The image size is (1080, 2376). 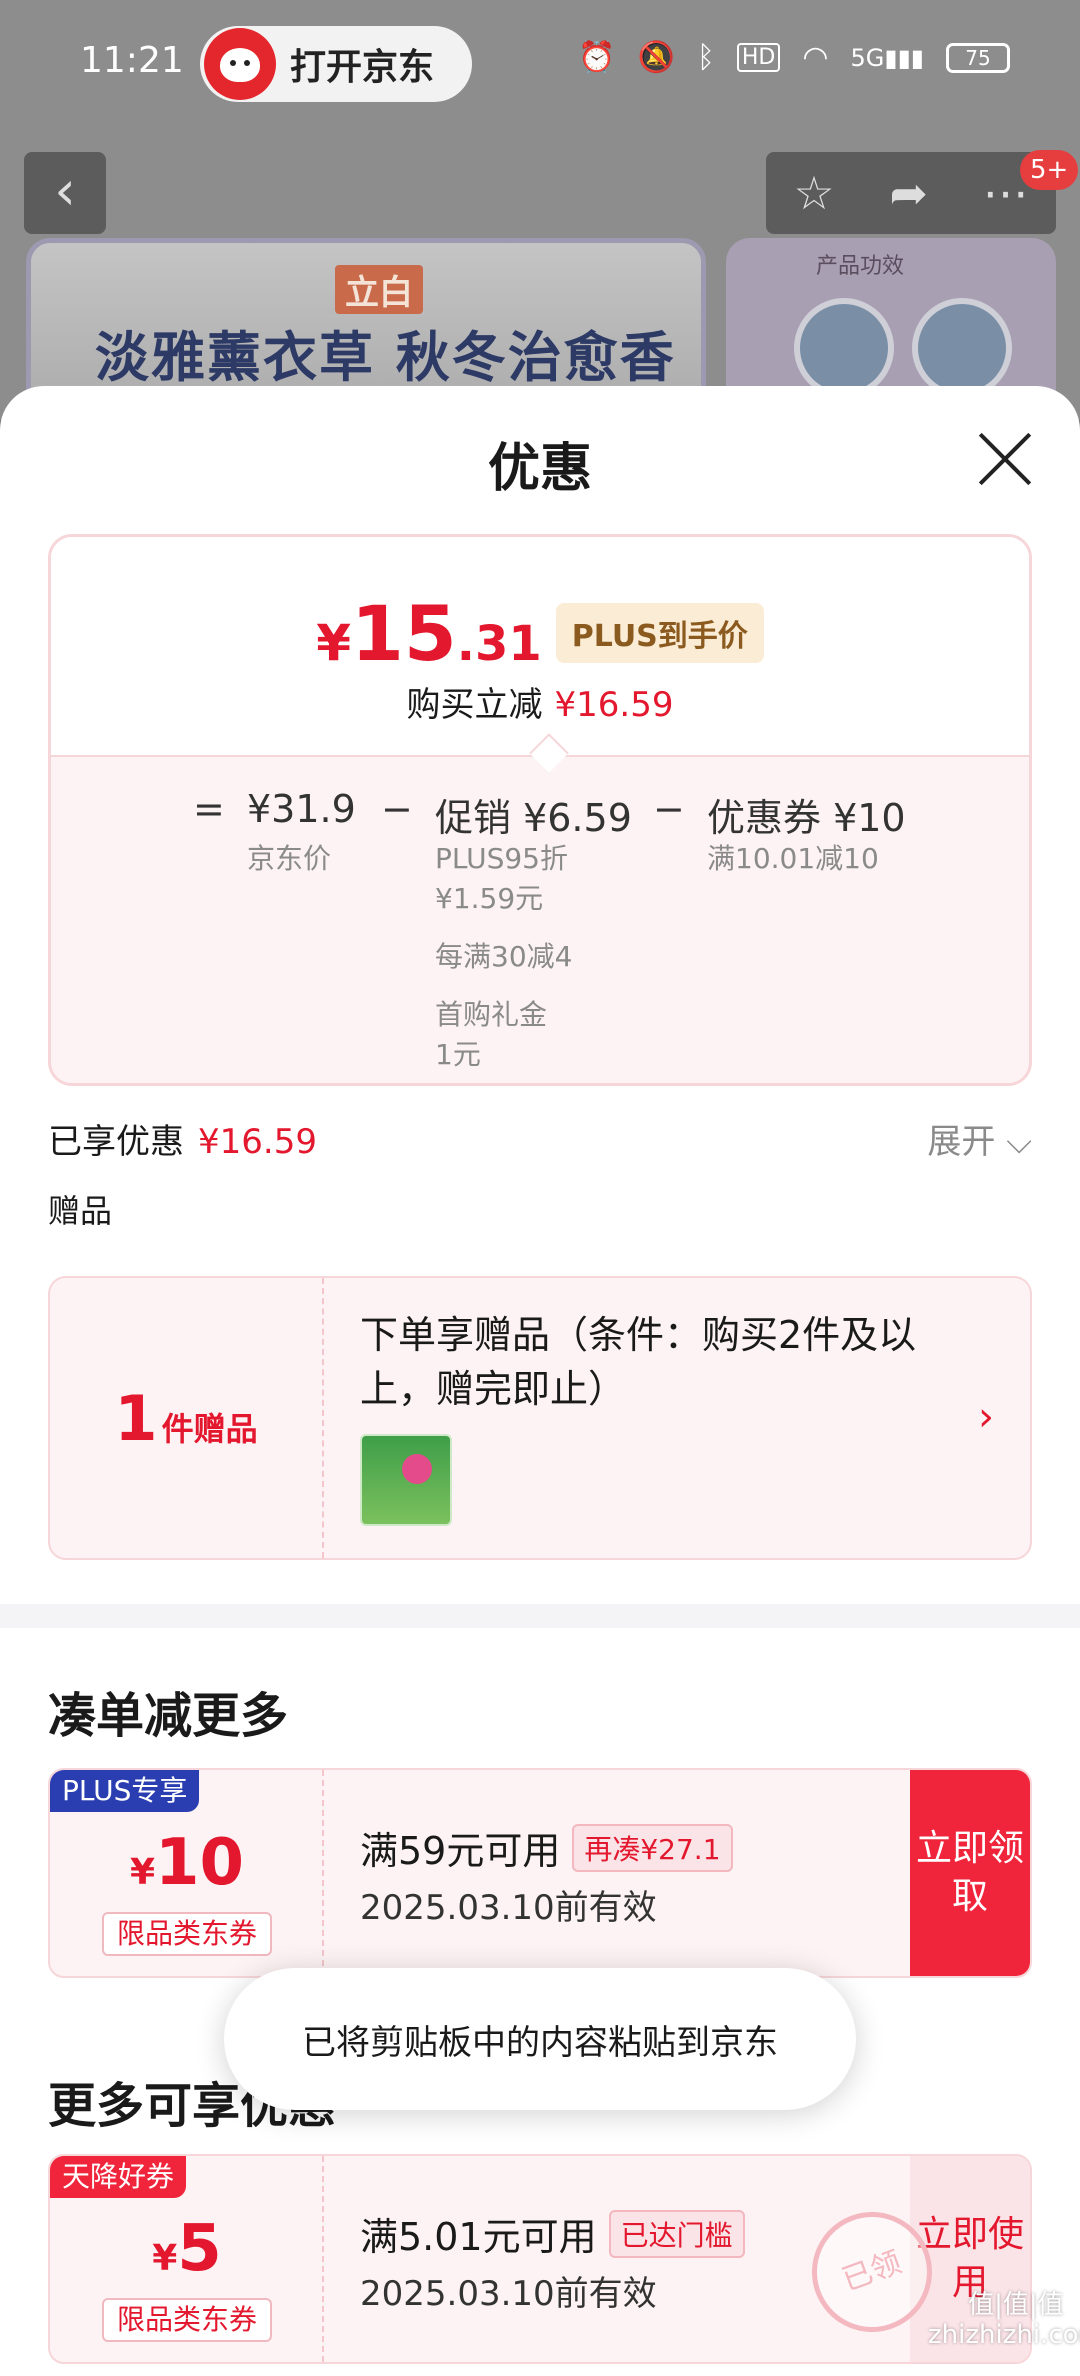 I want to click on battery-icon: 75, so click(x=978, y=57).